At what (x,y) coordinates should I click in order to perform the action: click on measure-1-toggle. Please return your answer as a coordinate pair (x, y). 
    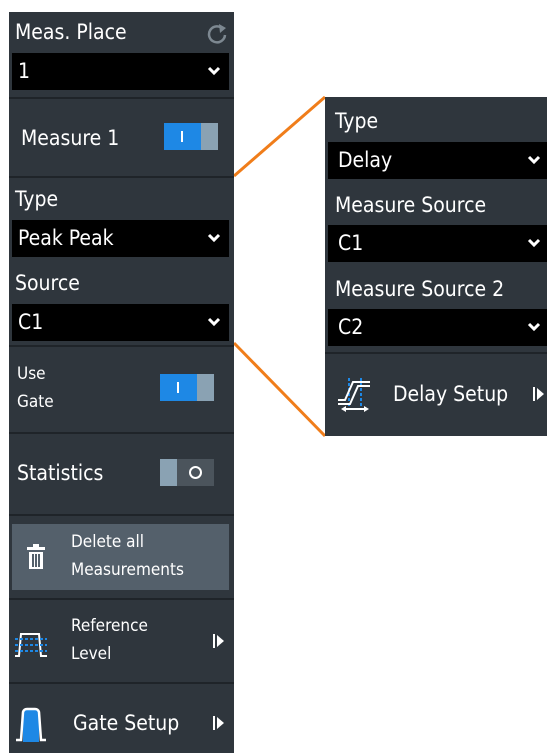
    Looking at the image, I should click on (191, 136).